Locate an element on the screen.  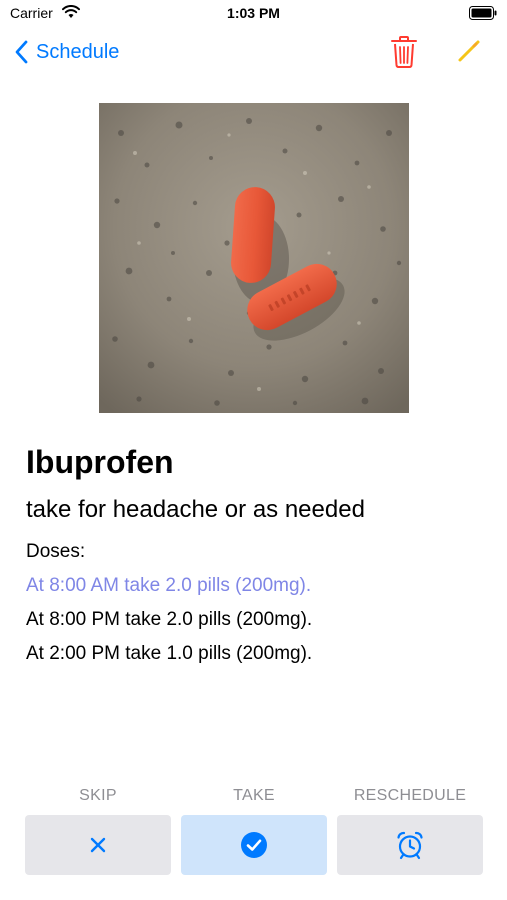
skip-action: SKIP is located at coordinates (98, 829).